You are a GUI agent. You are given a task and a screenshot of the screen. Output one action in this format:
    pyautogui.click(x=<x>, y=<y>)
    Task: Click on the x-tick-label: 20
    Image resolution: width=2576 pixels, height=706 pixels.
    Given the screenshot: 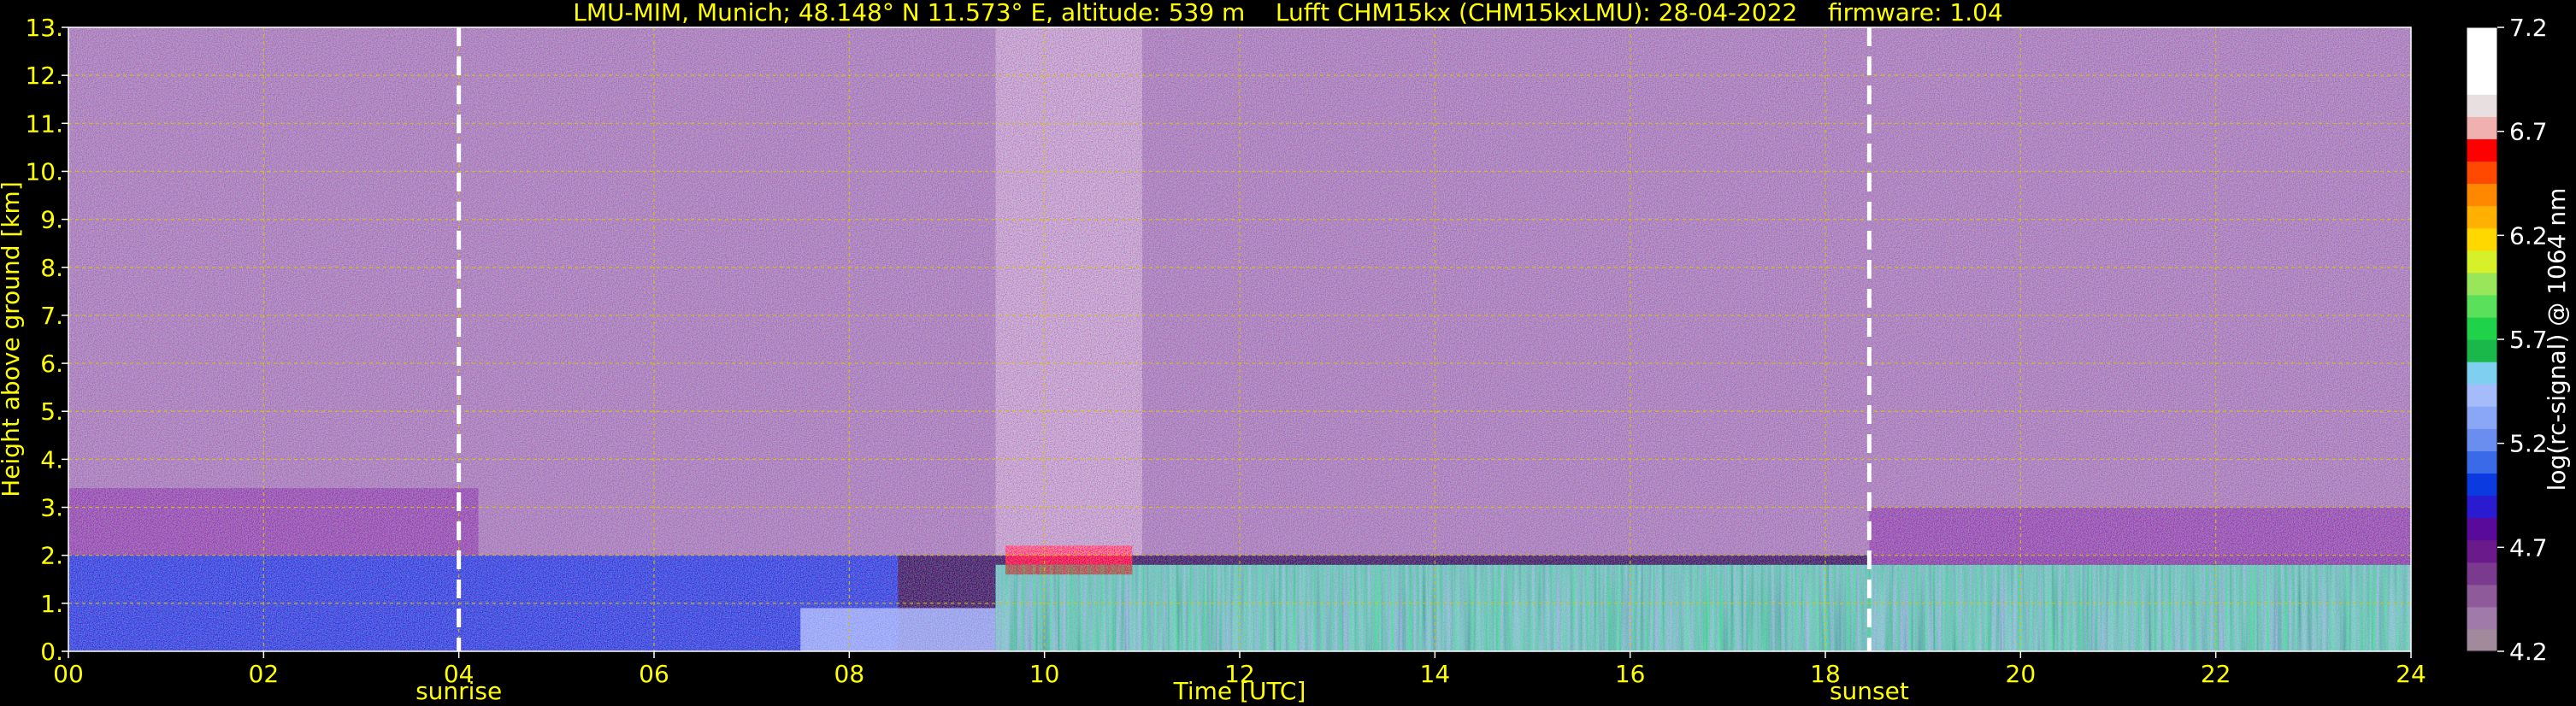 What is the action you would take?
    pyautogui.click(x=2021, y=674)
    